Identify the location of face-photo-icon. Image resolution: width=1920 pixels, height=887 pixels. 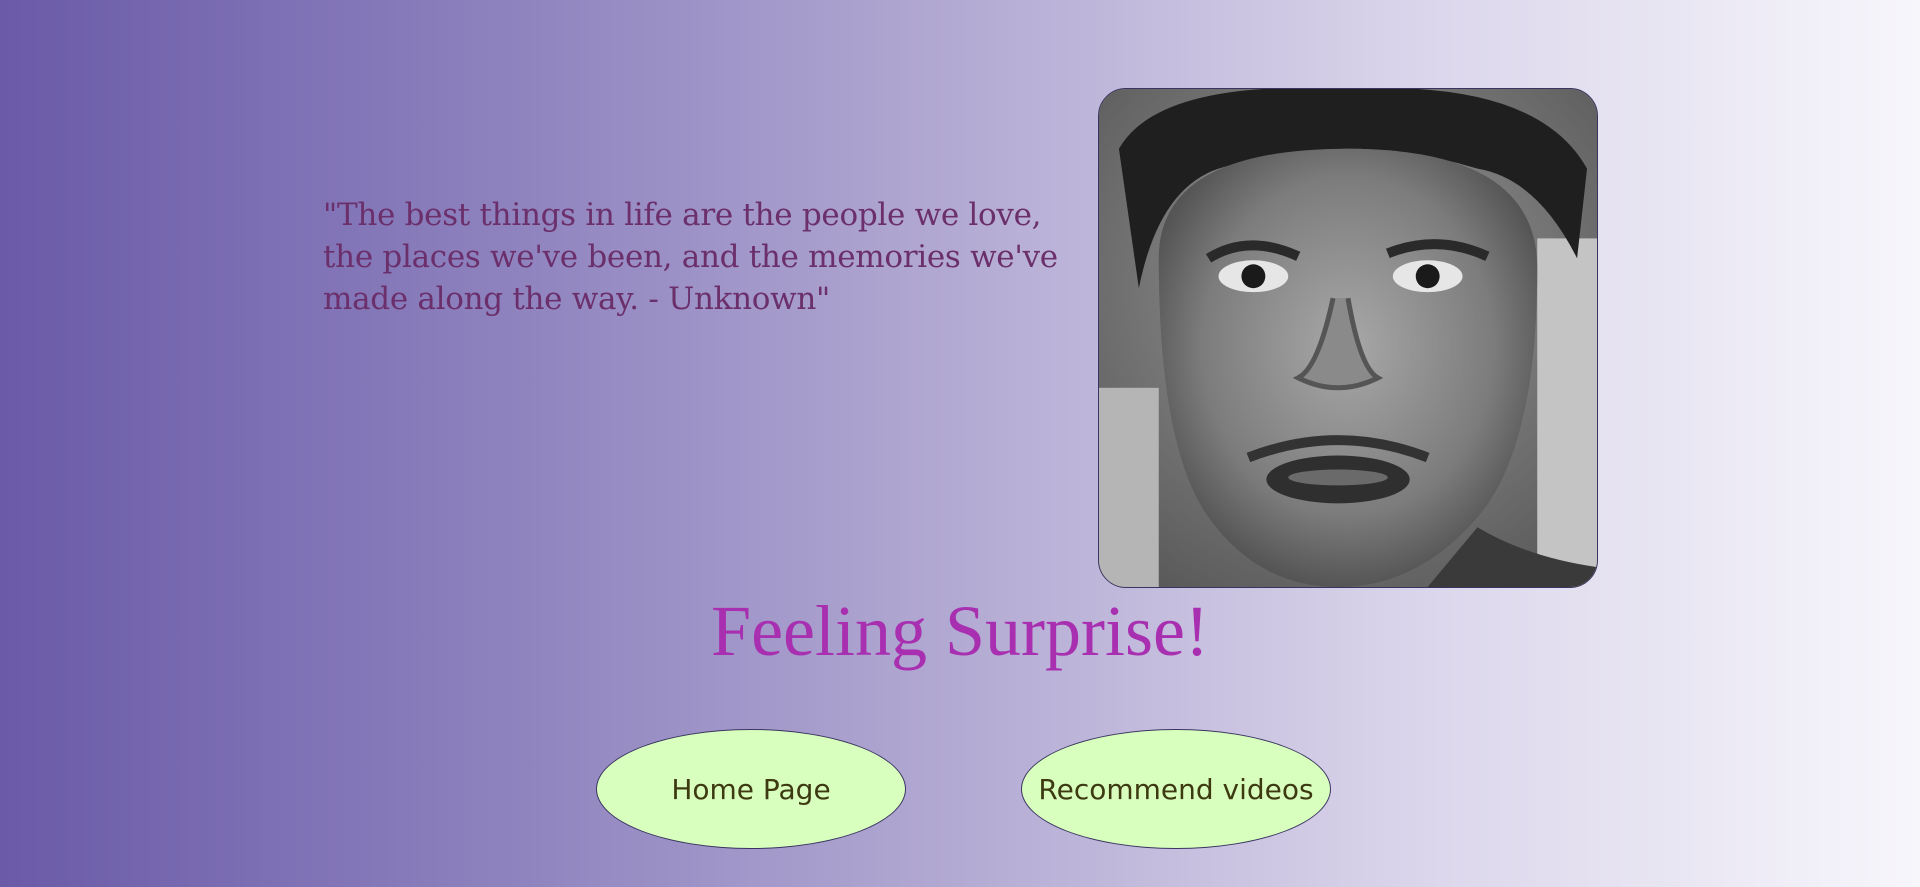
(1348, 338).